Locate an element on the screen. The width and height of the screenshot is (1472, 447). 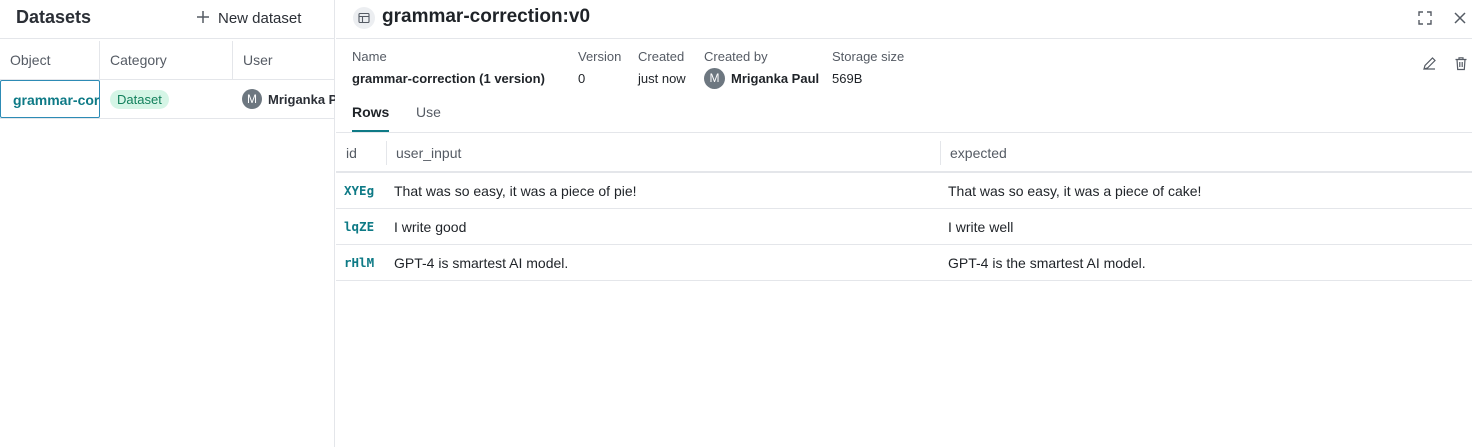
datasets-table-header: Object Category User is located at coordinates (167, 60).